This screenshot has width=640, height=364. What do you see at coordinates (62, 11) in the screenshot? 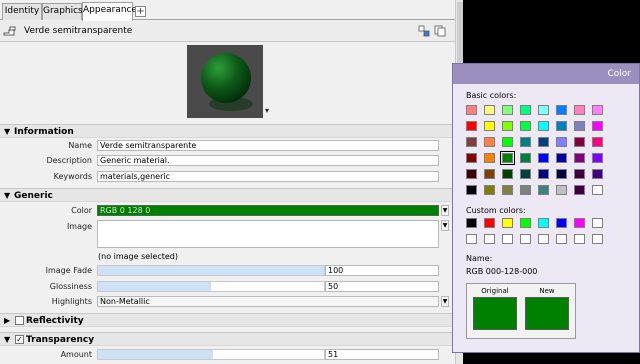
I see `tab-graphics: Graphics` at bounding box center [62, 11].